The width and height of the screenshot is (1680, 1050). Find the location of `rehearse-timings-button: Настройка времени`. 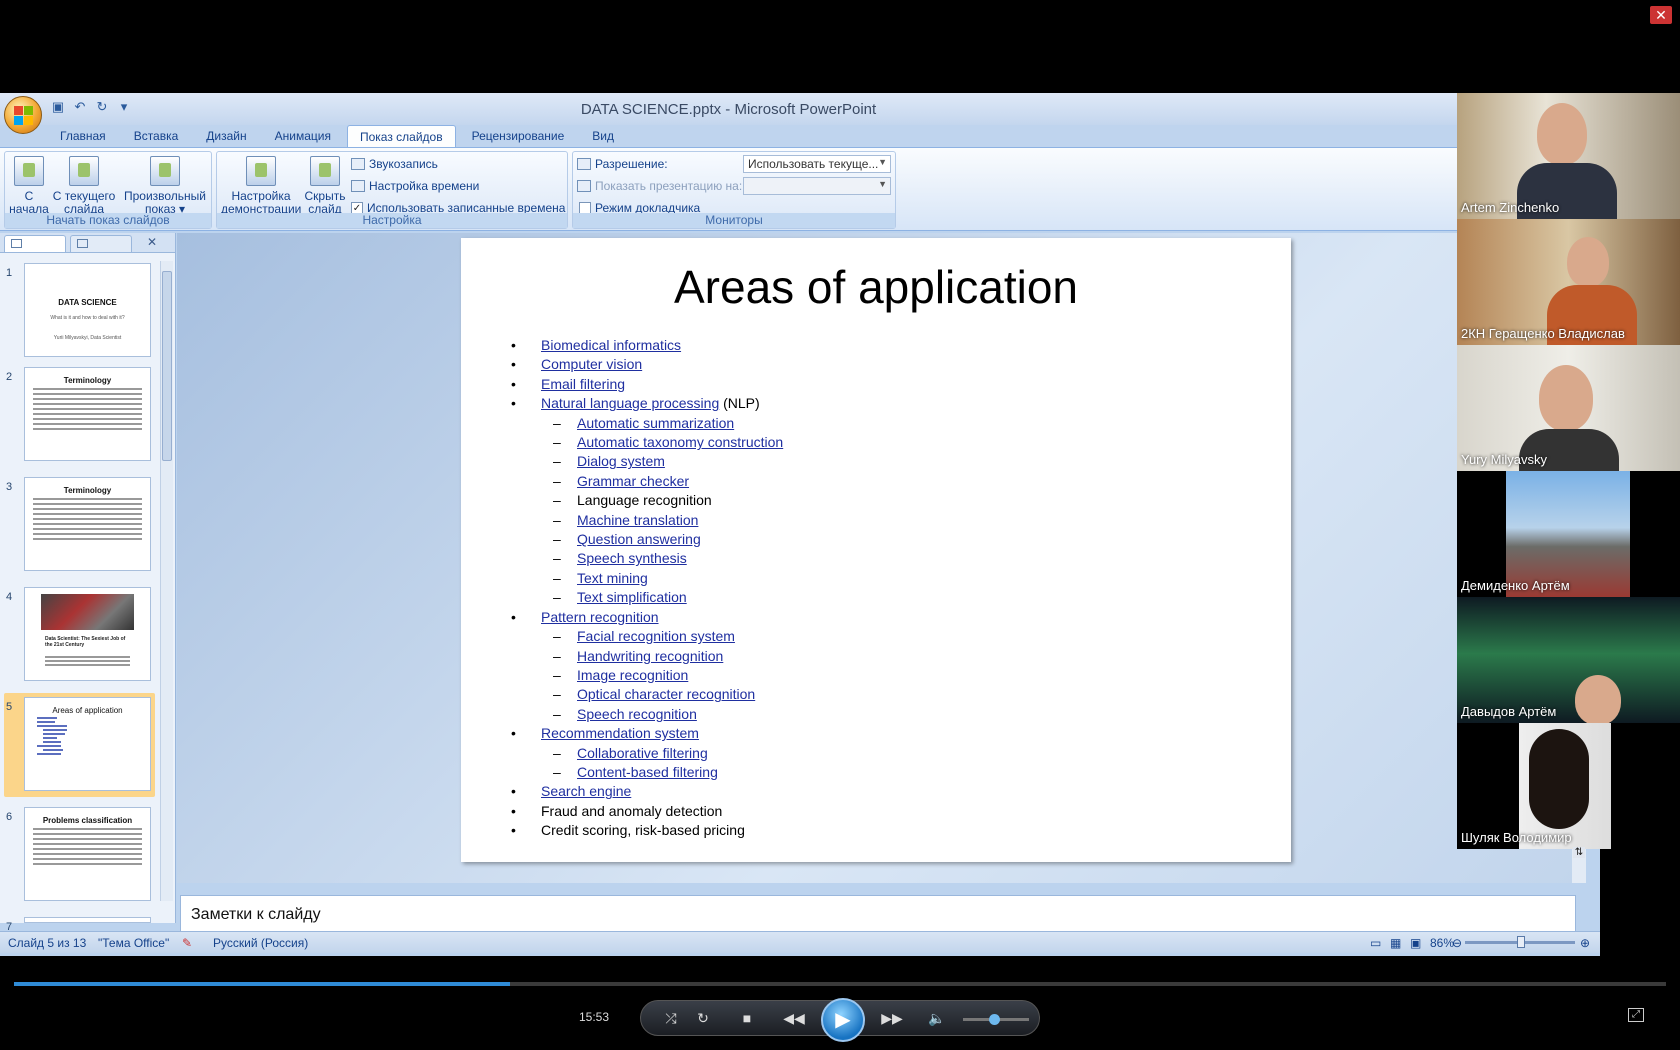

rehearse-timings-button: Настройка времени is located at coordinates (415, 186).